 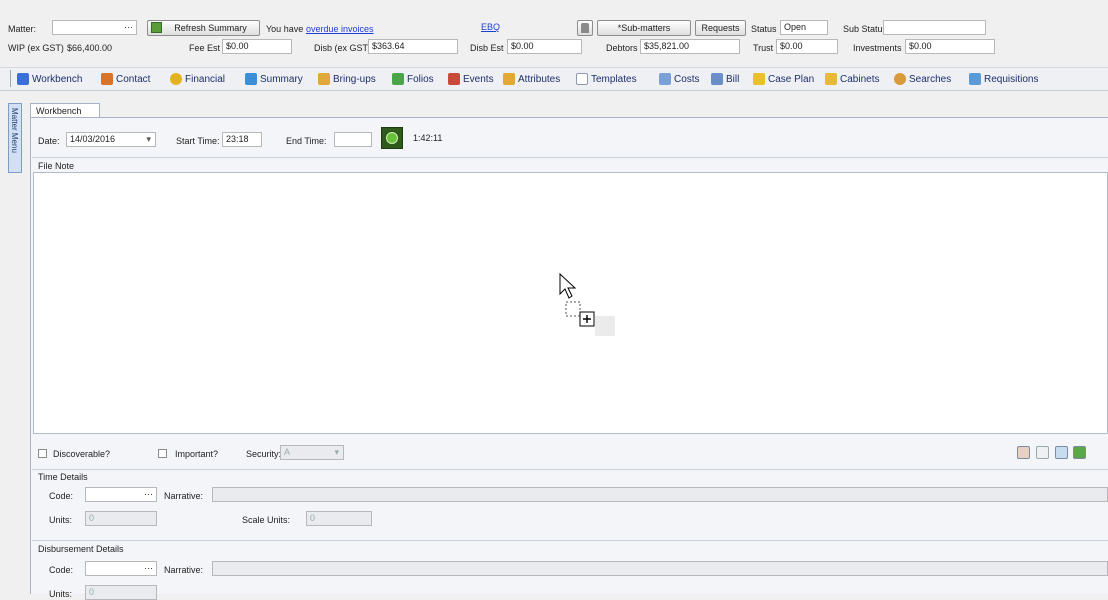 I want to click on wip-value: $66,400.00, so click(x=90, y=48).